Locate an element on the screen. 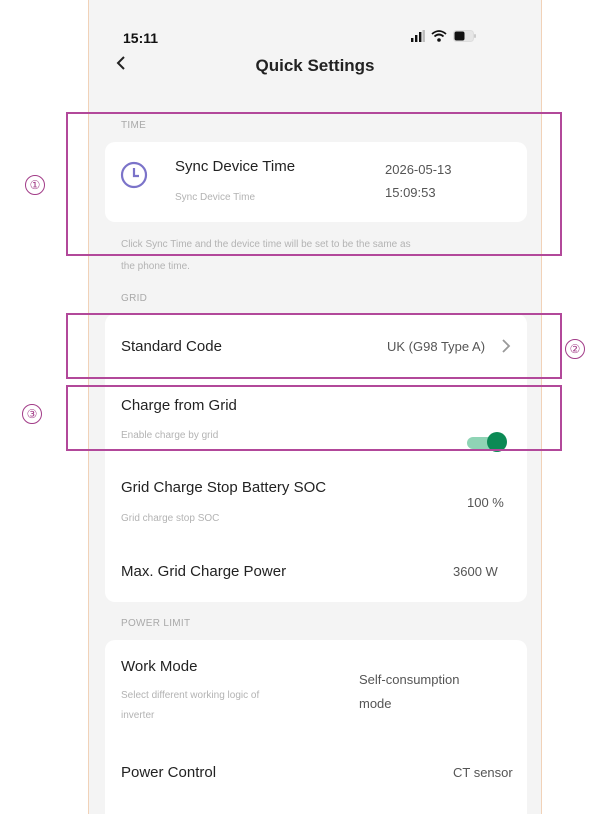 Image resolution: width=610 pixels, height=814 pixels. work-mode-sub-line1: Select different working logic of is located at coordinates (190, 695).